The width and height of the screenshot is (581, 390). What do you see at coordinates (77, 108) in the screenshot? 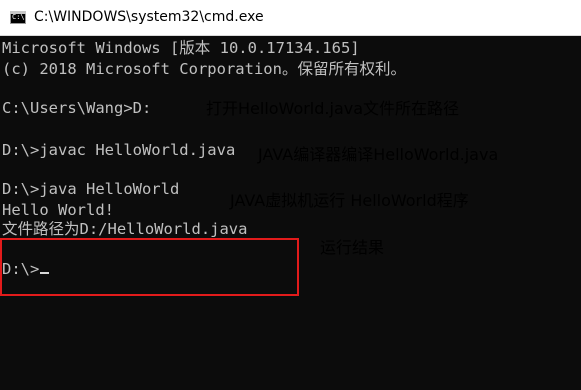
I see `console-line: C:\Users\Wang>D:` at bounding box center [77, 108].